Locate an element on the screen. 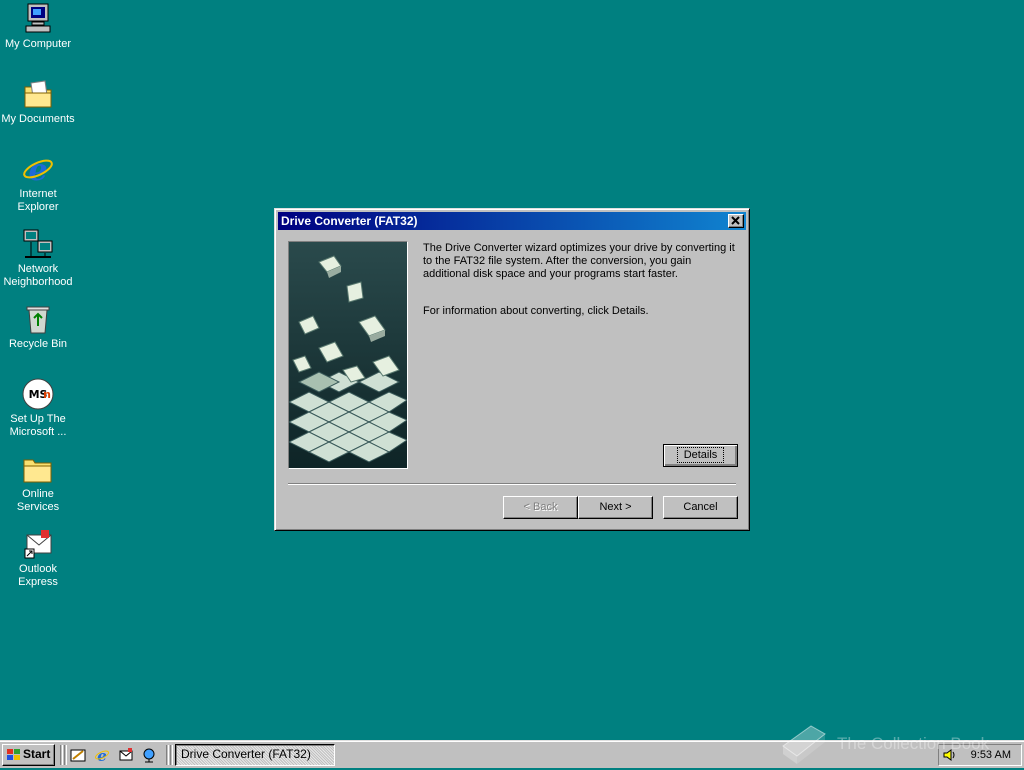  start-button: Start is located at coordinates (28, 755).